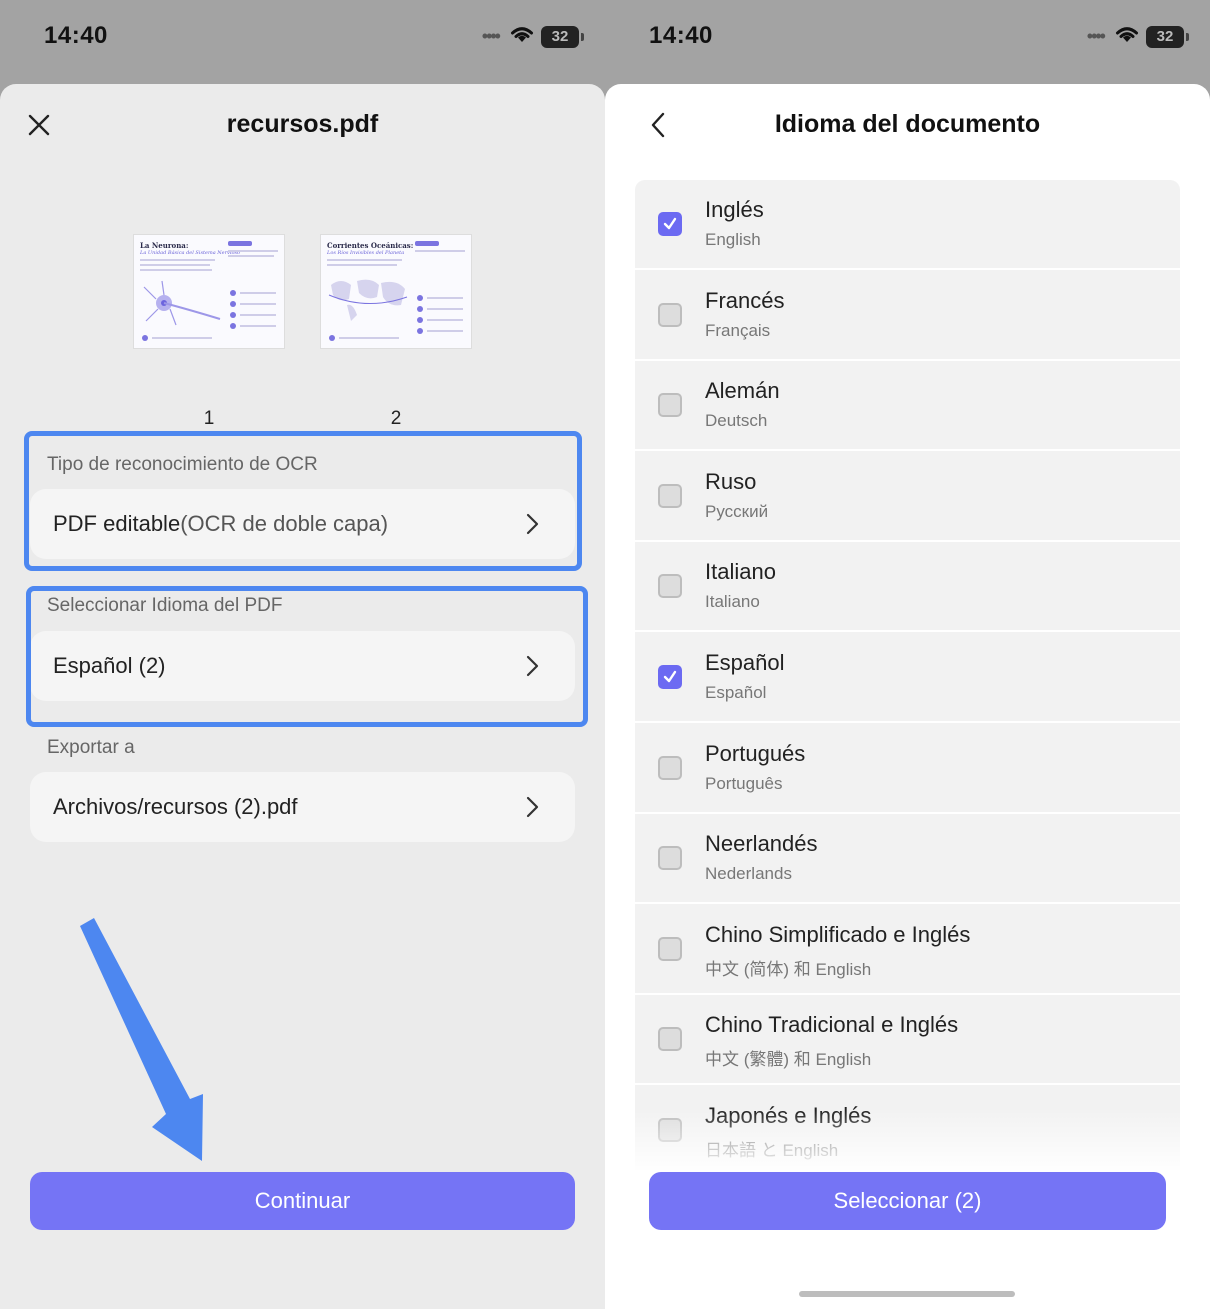 The image size is (1210, 1309). I want to click on language-native-name: Deutsch, so click(736, 421).